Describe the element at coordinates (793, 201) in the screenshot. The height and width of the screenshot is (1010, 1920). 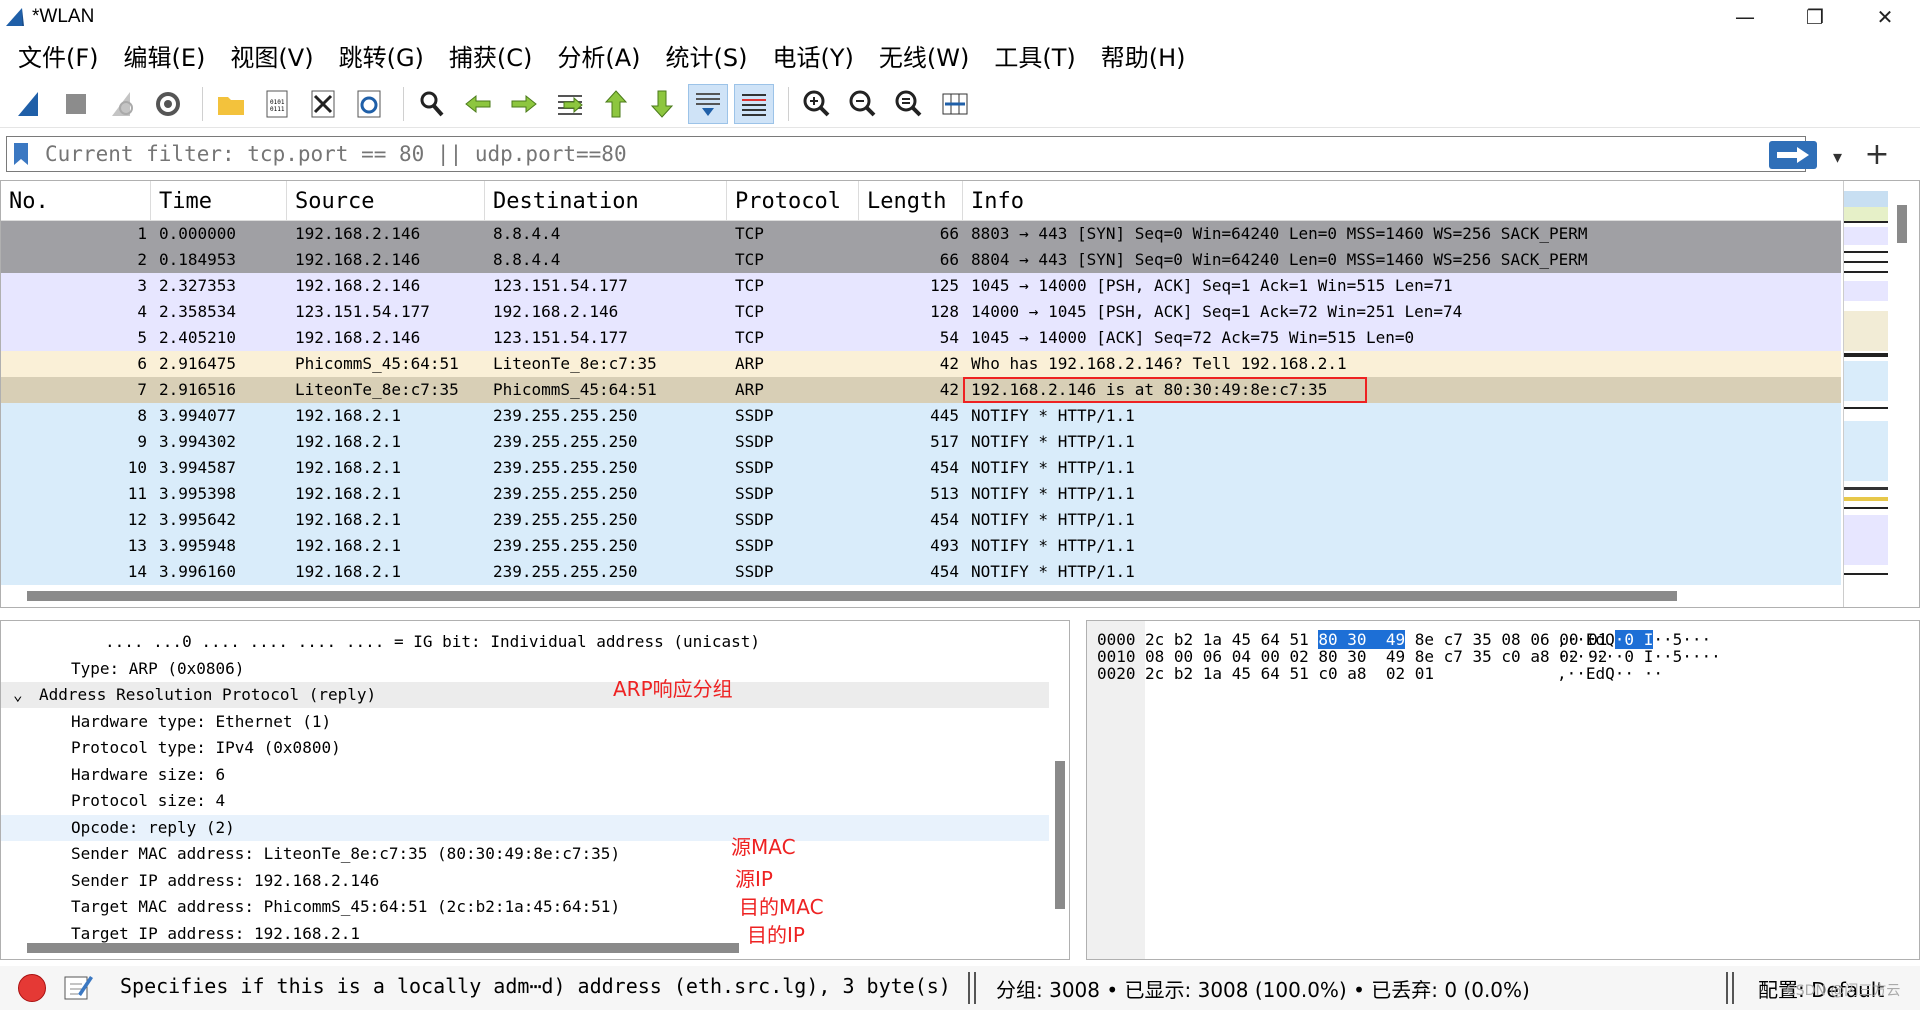
I see `column-header-protocol: Protocol` at that location.